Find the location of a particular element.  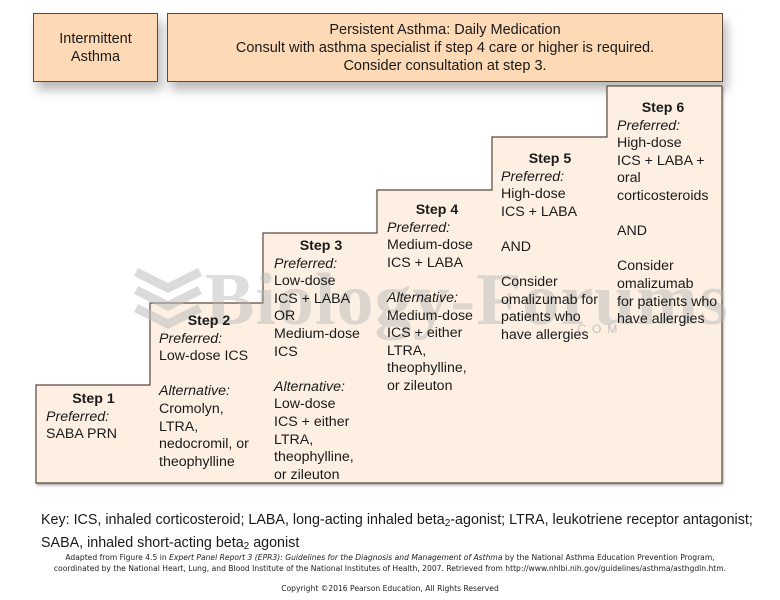

key-suffix: agonist is located at coordinates (274, 542).